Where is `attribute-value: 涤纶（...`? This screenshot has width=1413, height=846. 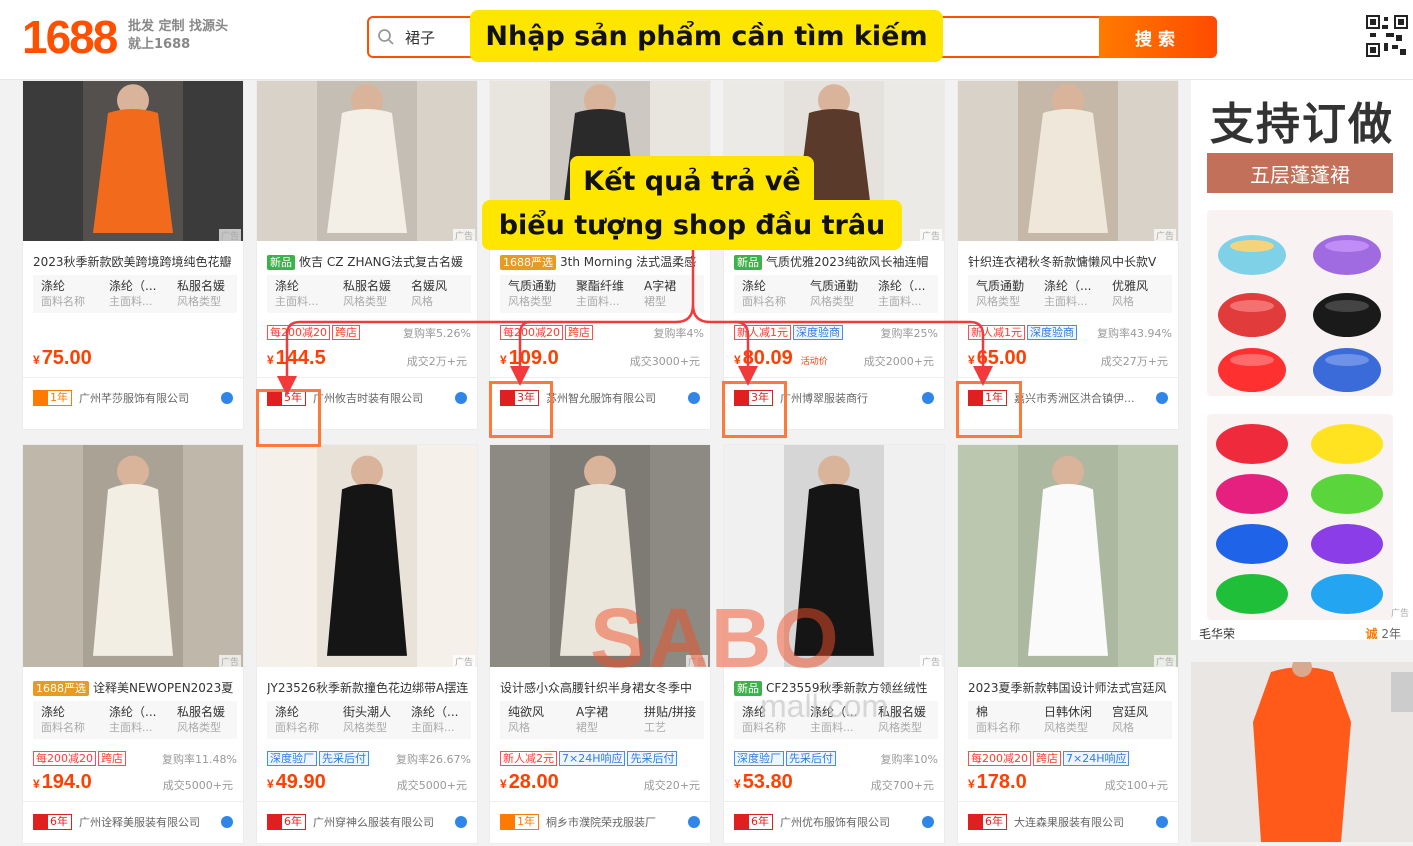 attribute-value: 涤纶（... is located at coordinates (133, 712).